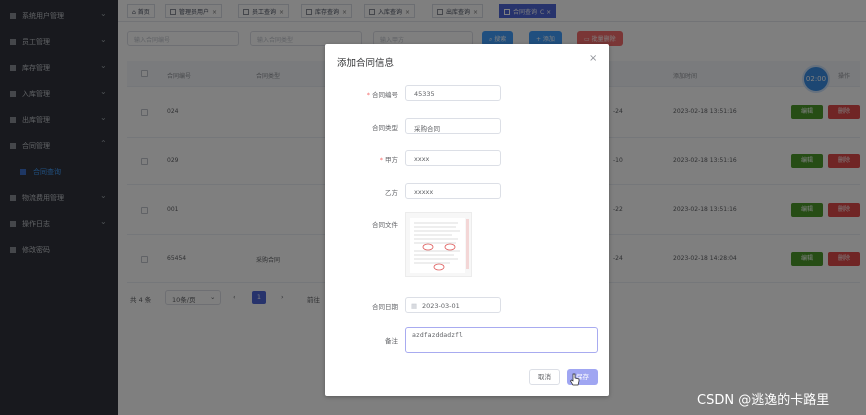 Image resolution: width=866 pixels, height=415 pixels. Describe the element at coordinates (391, 341) in the screenshot. I see `remark-label: 备注` at that location.